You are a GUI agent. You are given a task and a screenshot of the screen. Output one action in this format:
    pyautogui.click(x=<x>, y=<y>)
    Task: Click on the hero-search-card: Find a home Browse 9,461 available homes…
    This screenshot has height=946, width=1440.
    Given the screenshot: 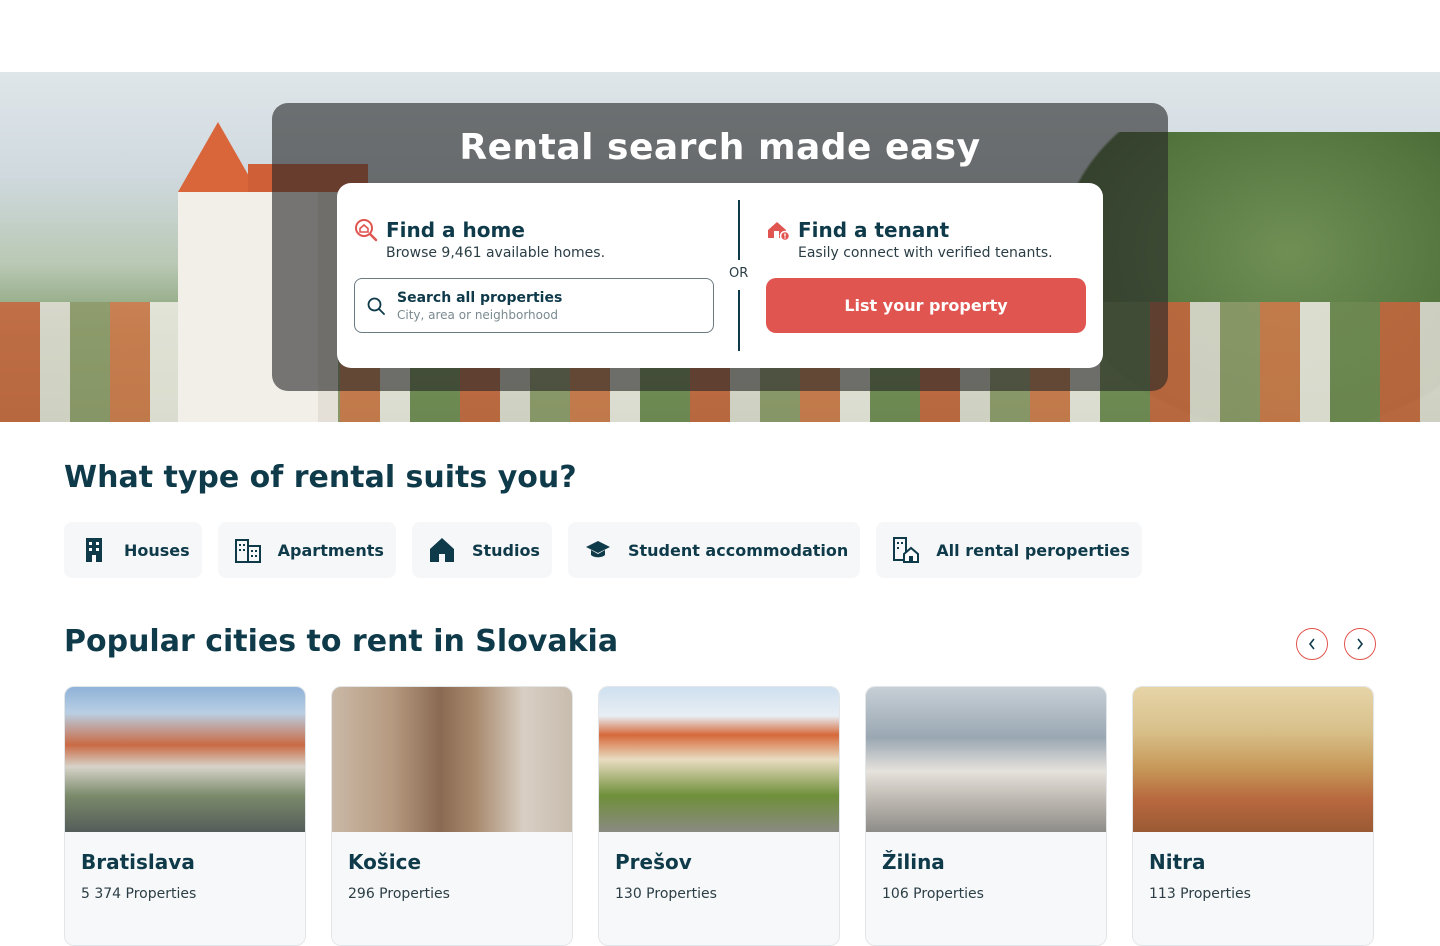 What is the action you would take?
    pyautogui.click(x=720, y=275)
    